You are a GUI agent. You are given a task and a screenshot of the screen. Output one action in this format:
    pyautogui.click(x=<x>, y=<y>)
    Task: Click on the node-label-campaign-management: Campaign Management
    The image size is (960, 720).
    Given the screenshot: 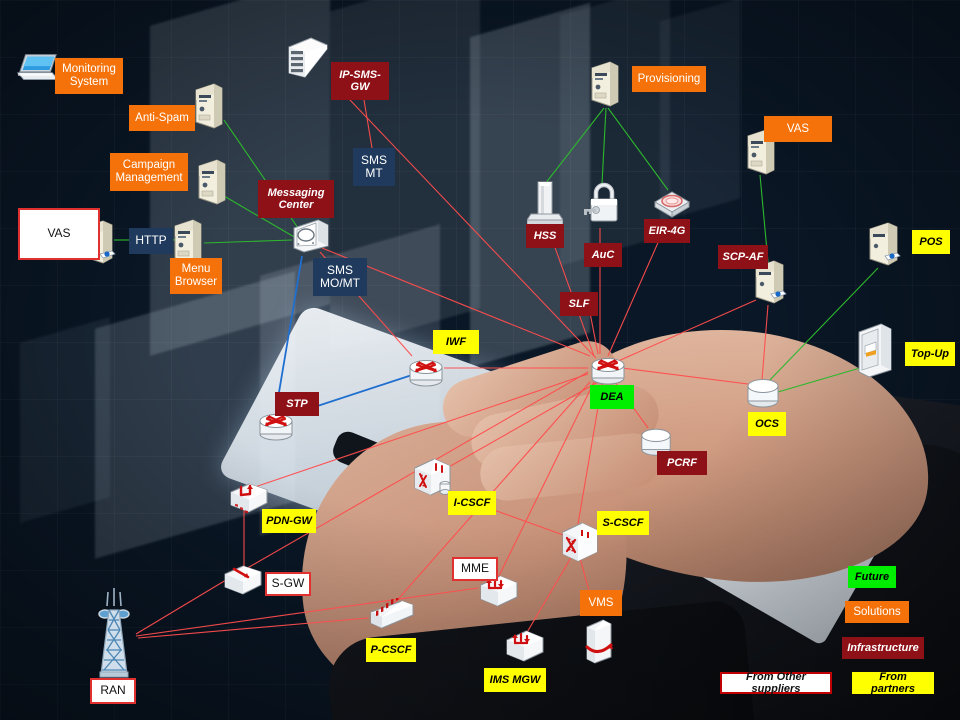 What is the action you would take?
    pyautogui.click(x=149, y=172)
    